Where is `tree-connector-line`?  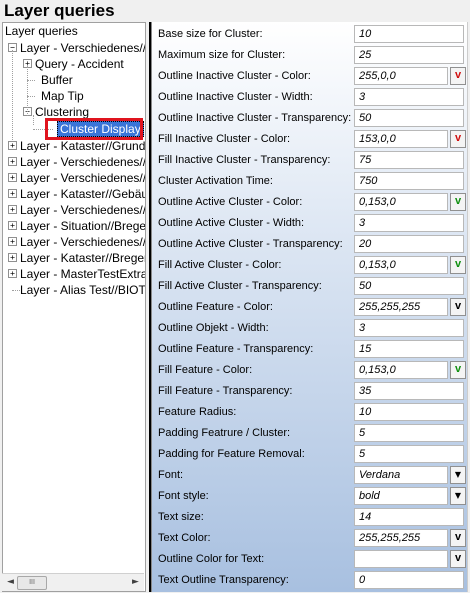
tree-connector-line is located at coordinates (12, 95).